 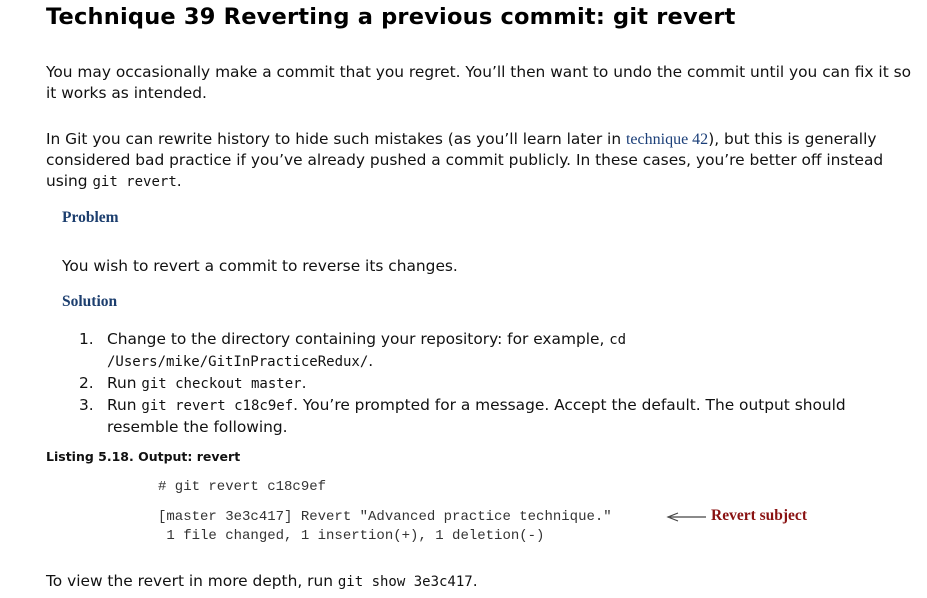 I want to click on step-code: git checkout master, so click(x=221, y=384).